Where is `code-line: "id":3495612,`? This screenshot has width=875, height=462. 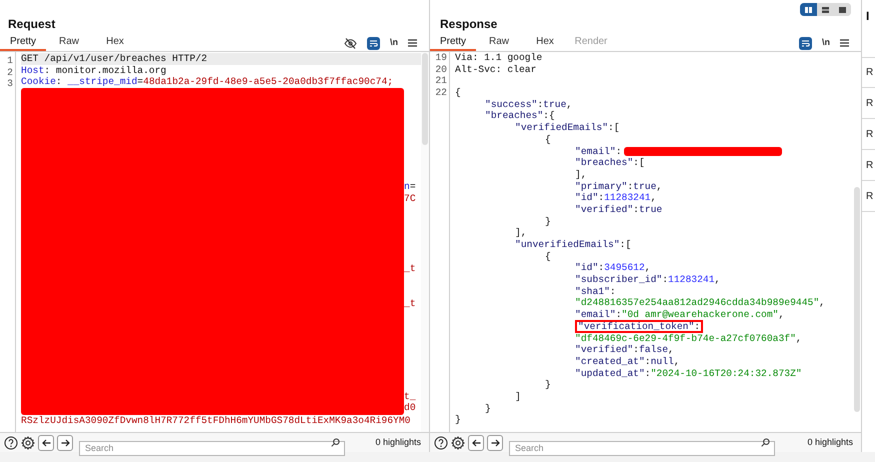
code-line: "id":3495612, is located at coordinates (613, 268).